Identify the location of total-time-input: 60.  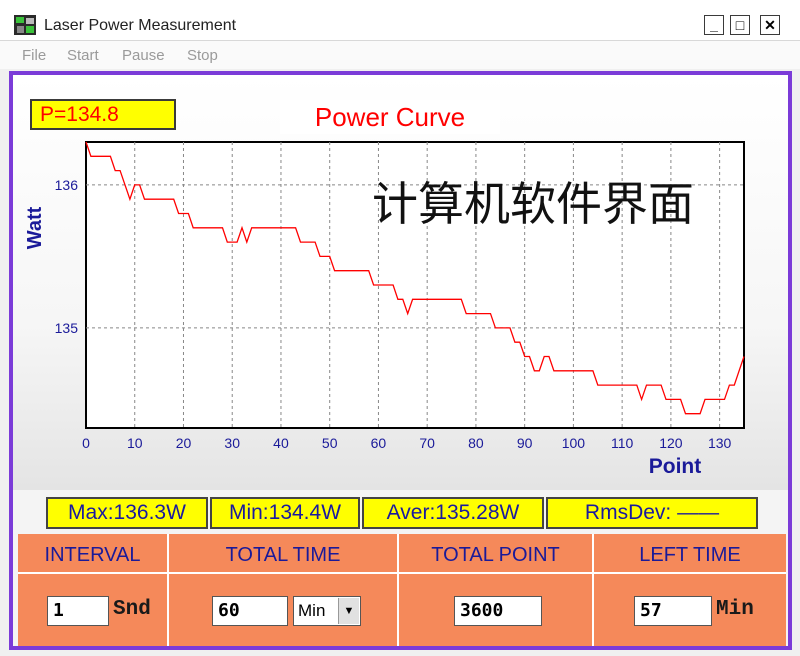
(250, 611).